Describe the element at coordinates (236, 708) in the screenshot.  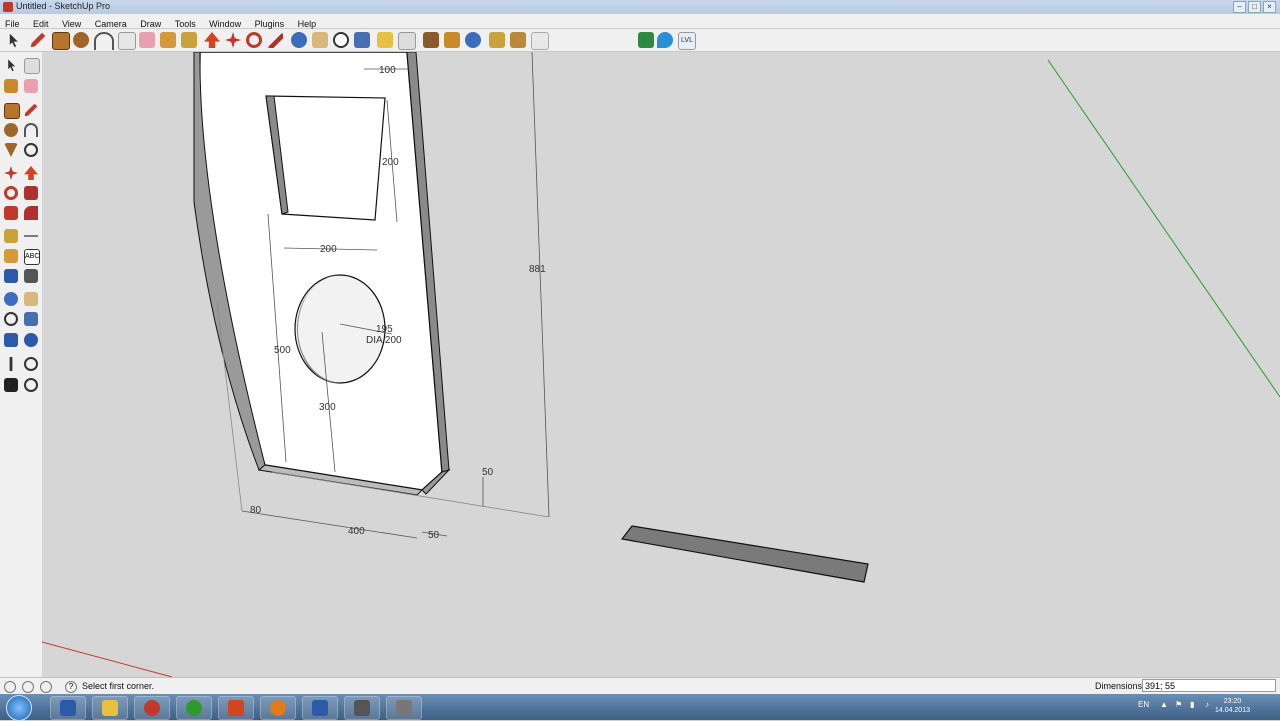
I see `taskbar-sketchup` at that location.